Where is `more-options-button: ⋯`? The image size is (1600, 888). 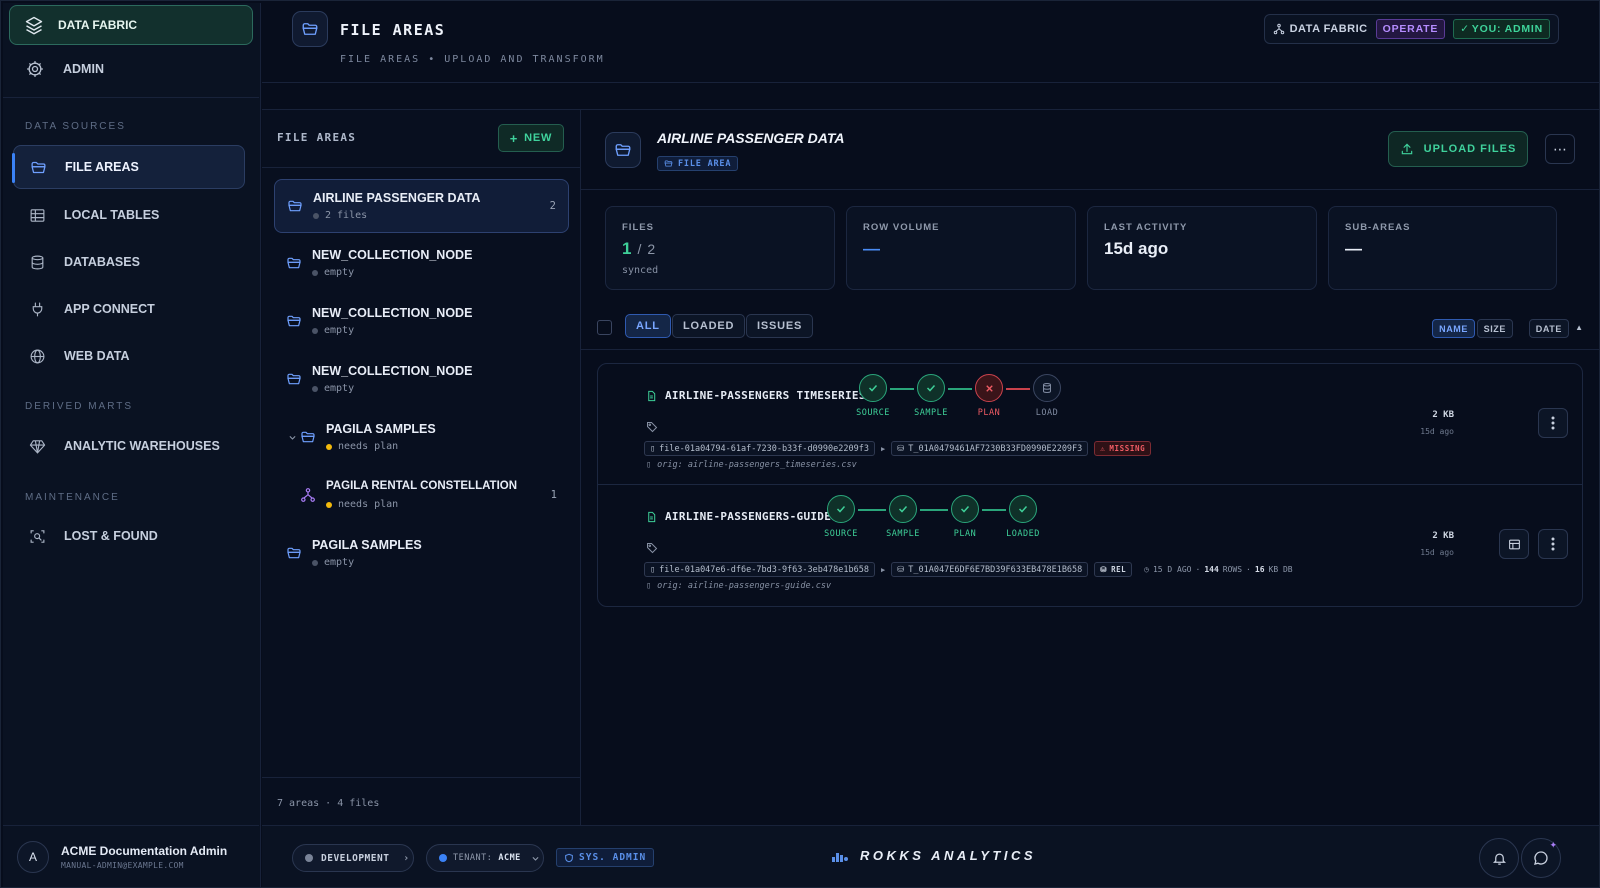
more-options-button: ⋯ is located at coordinates (1560, 149).